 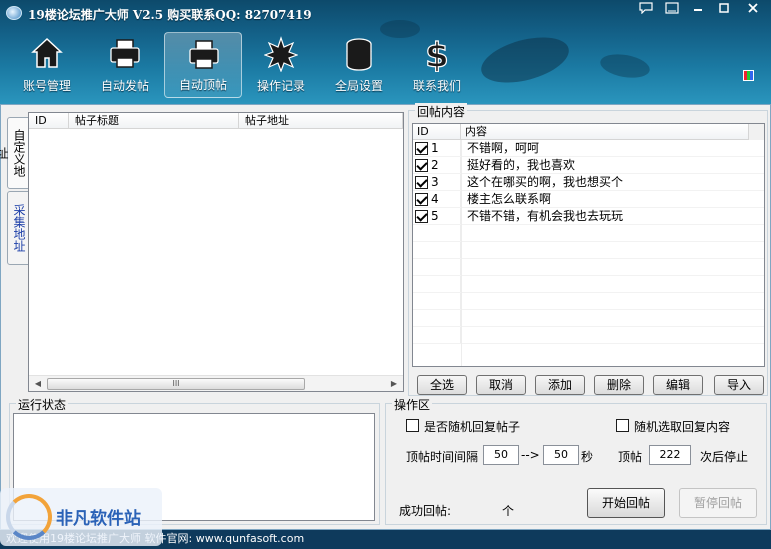 What do you see at coordinates (724, 457) in the screenshot?
I see `stop-after-label: 次后停止` at bounding box center [724, 457].